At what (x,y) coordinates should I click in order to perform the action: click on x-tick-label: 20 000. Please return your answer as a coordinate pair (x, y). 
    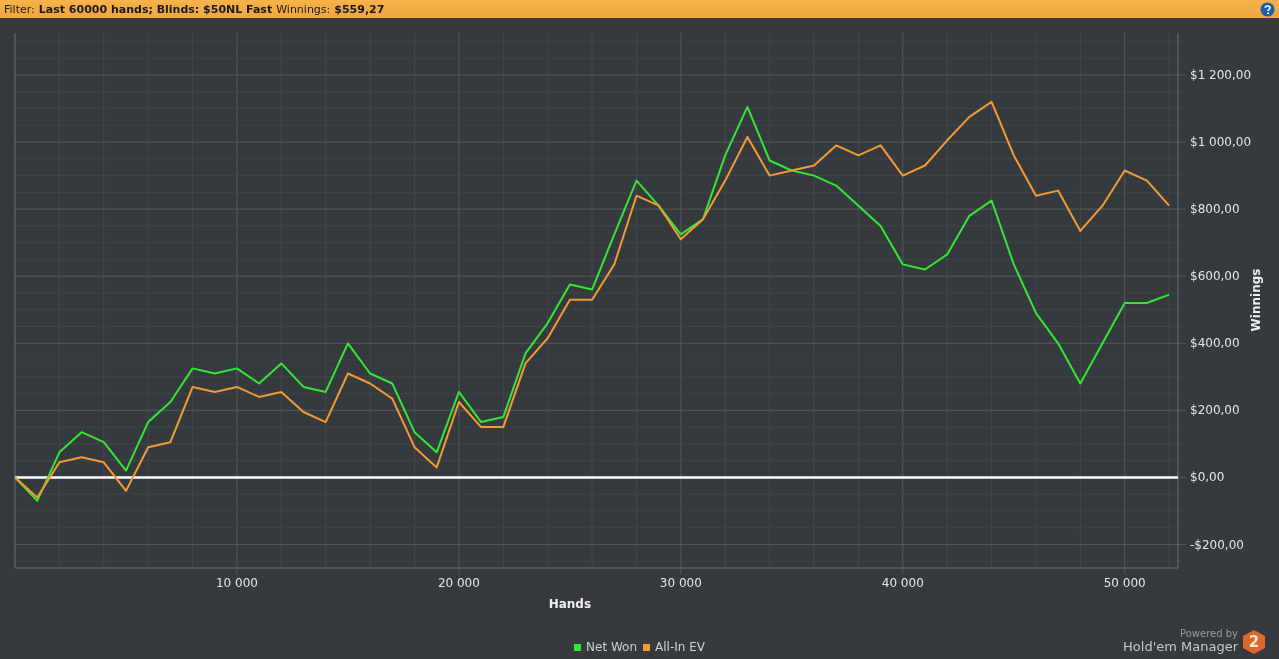
    Looking at the image, I should click on (458, 583).